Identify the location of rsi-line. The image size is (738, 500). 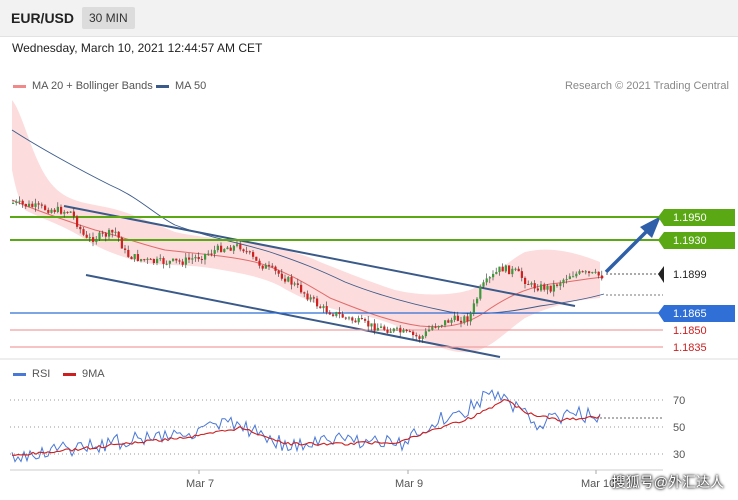
(306, 426).